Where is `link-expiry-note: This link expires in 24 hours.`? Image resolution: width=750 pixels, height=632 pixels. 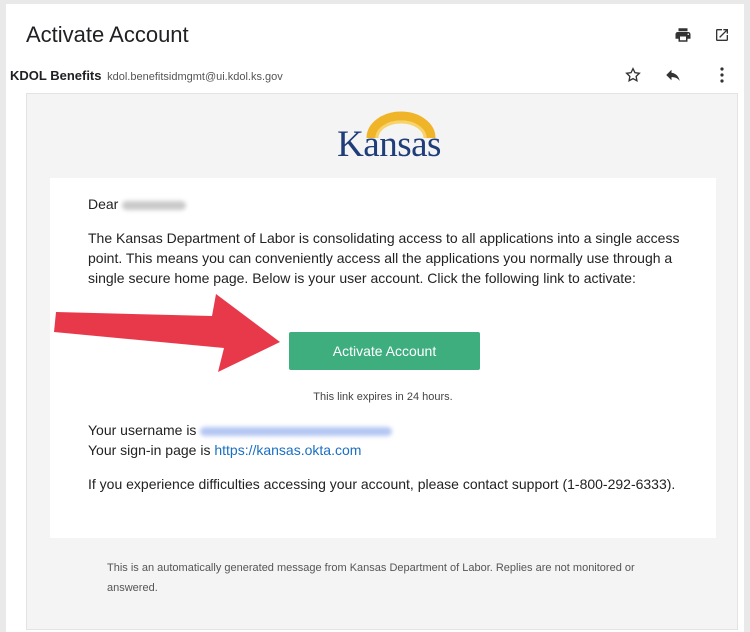 link-expiry-note: This link expires in 24 hours. is located at coordinates (383, 397).